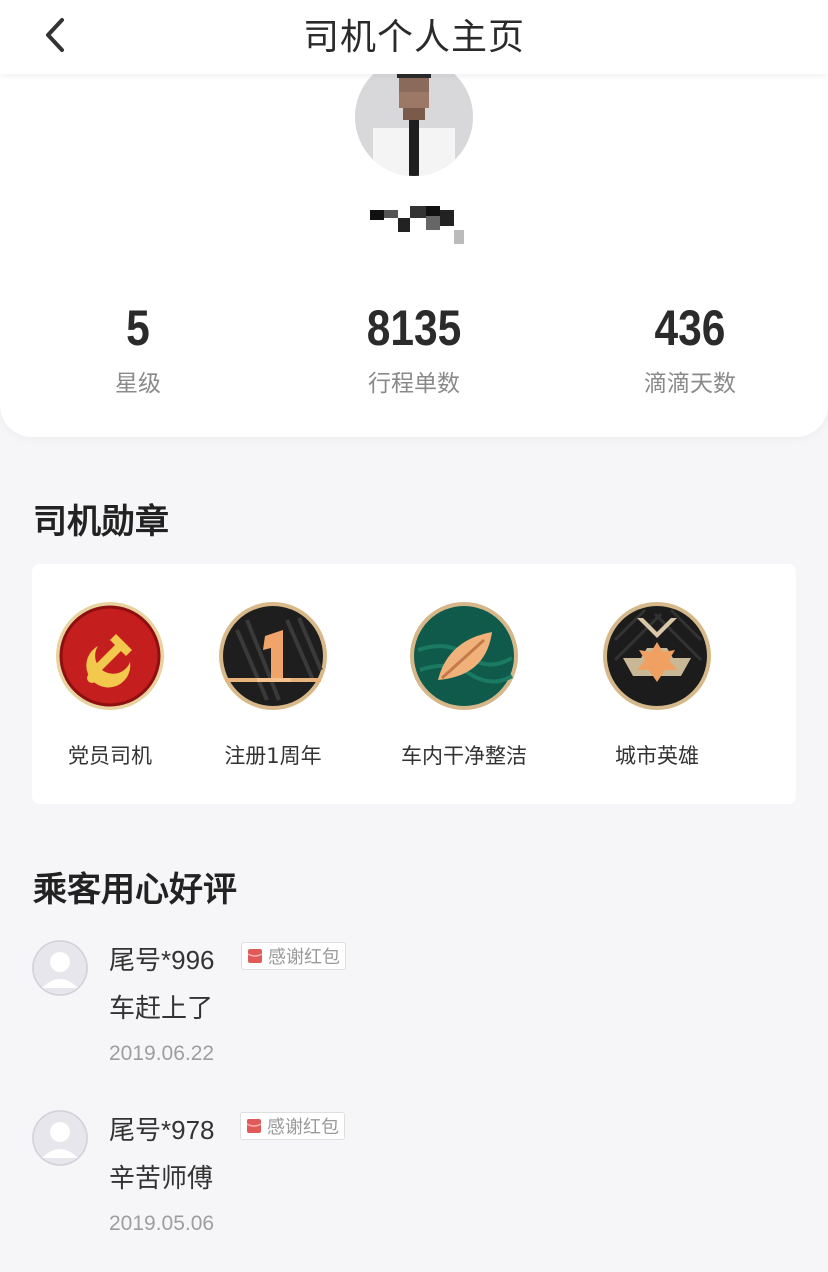 The height and width of the screenshot is (1272, 828). What do you see at coordinates (135, 890) in the screenshot?
I see `reviews-section-title: 乘客用心好评` at bounding box center [135, 890].